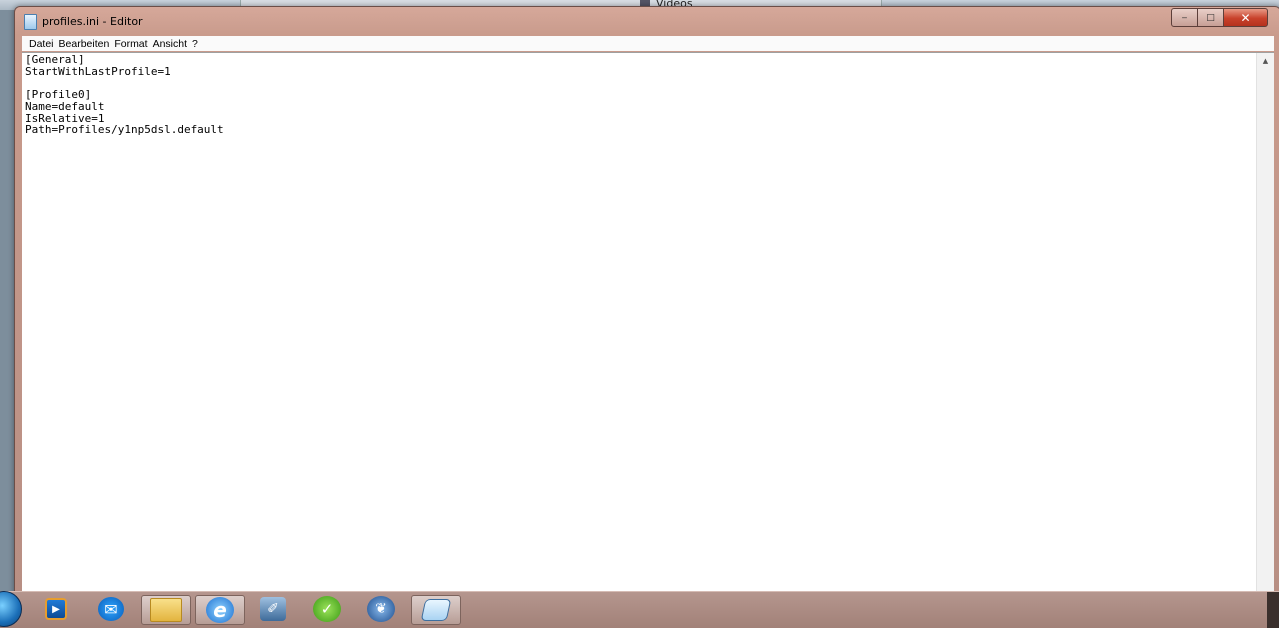 The height and width of the screenshot is (628, 1279). What do you see at coordinates (1273, 610) in the screenshot?
I see `show-desktop-button` at bounding box center [1273, 610].